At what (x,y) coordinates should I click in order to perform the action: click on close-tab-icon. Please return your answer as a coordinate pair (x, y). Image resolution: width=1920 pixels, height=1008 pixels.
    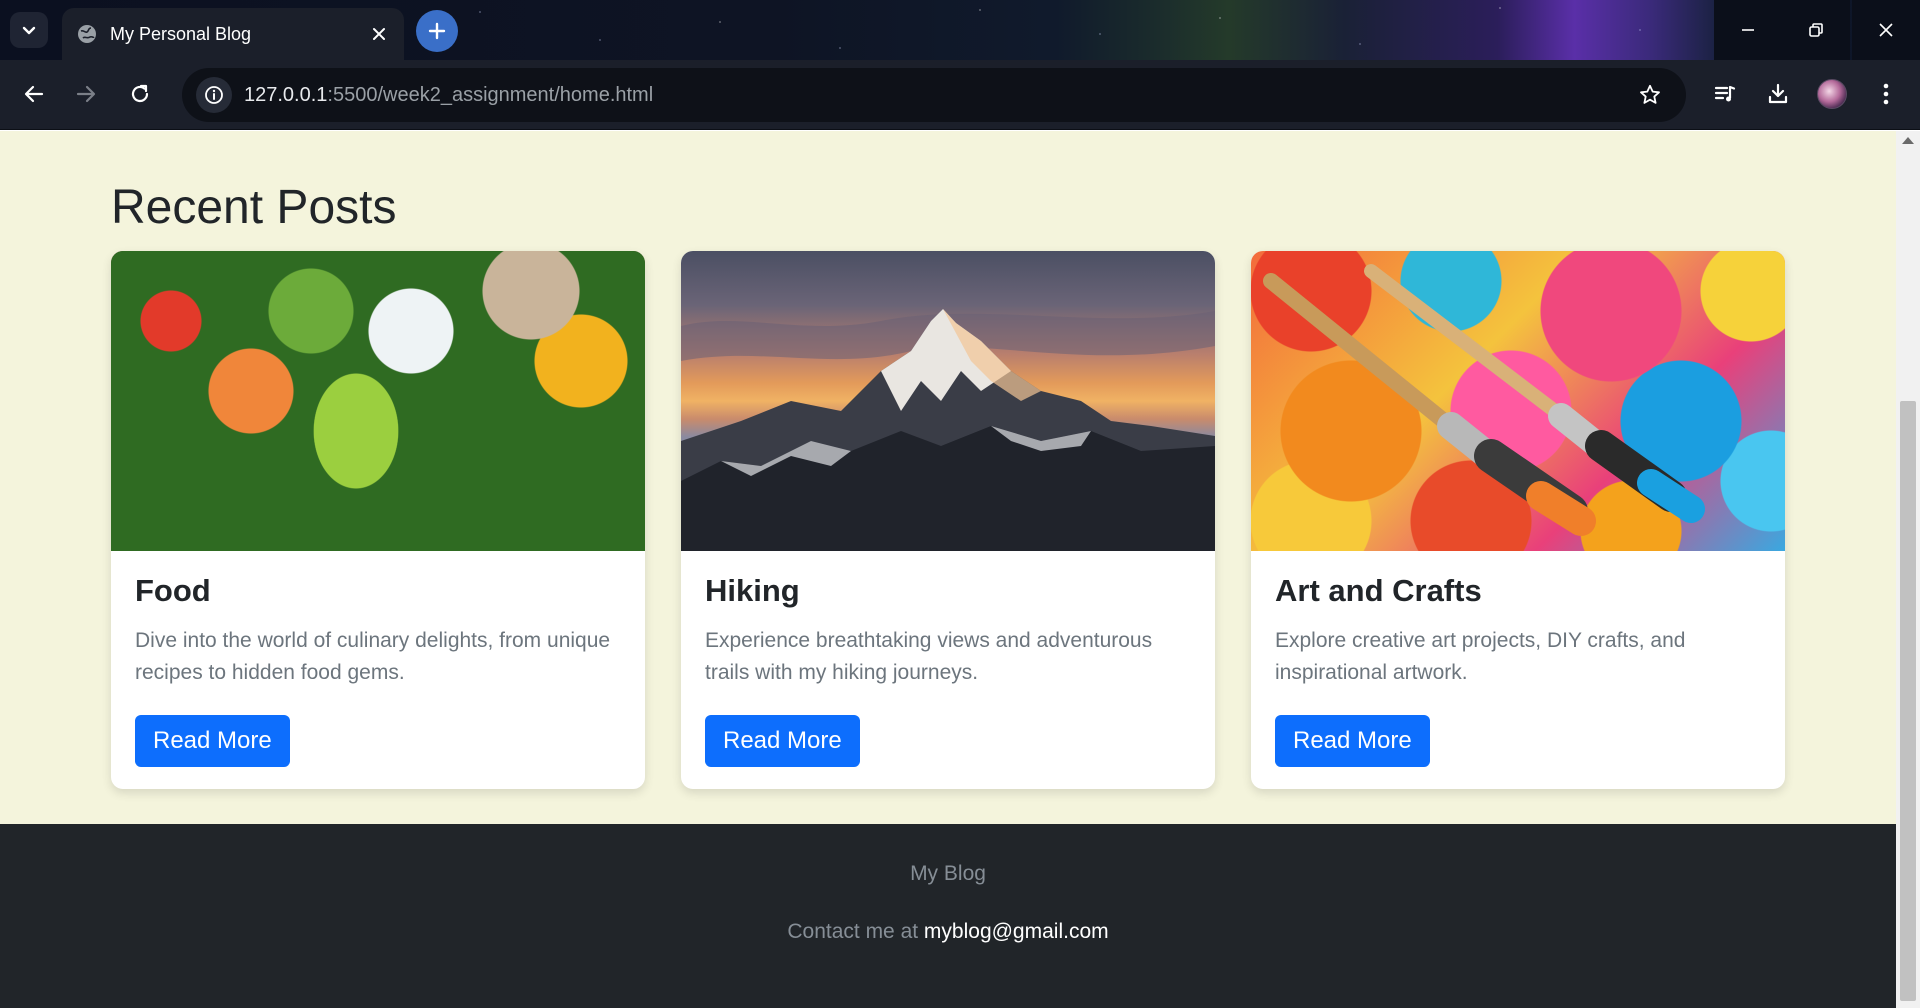
    Looking at the image, I should click on (379, 34).